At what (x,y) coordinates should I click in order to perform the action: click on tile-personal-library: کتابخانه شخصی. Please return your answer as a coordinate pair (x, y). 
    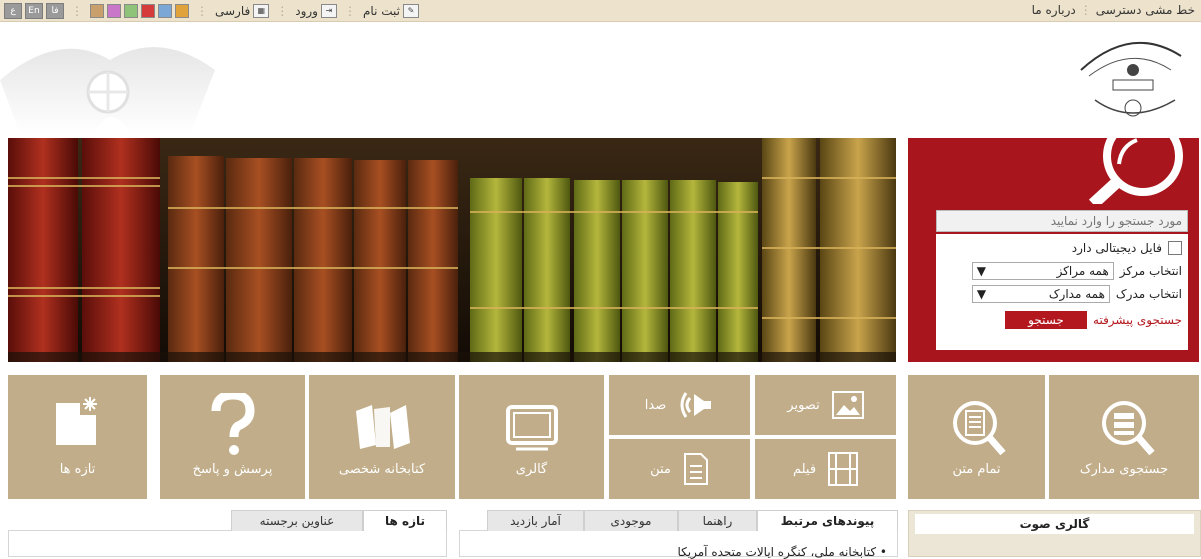
    Looking at the image, I should click on (382, 437).